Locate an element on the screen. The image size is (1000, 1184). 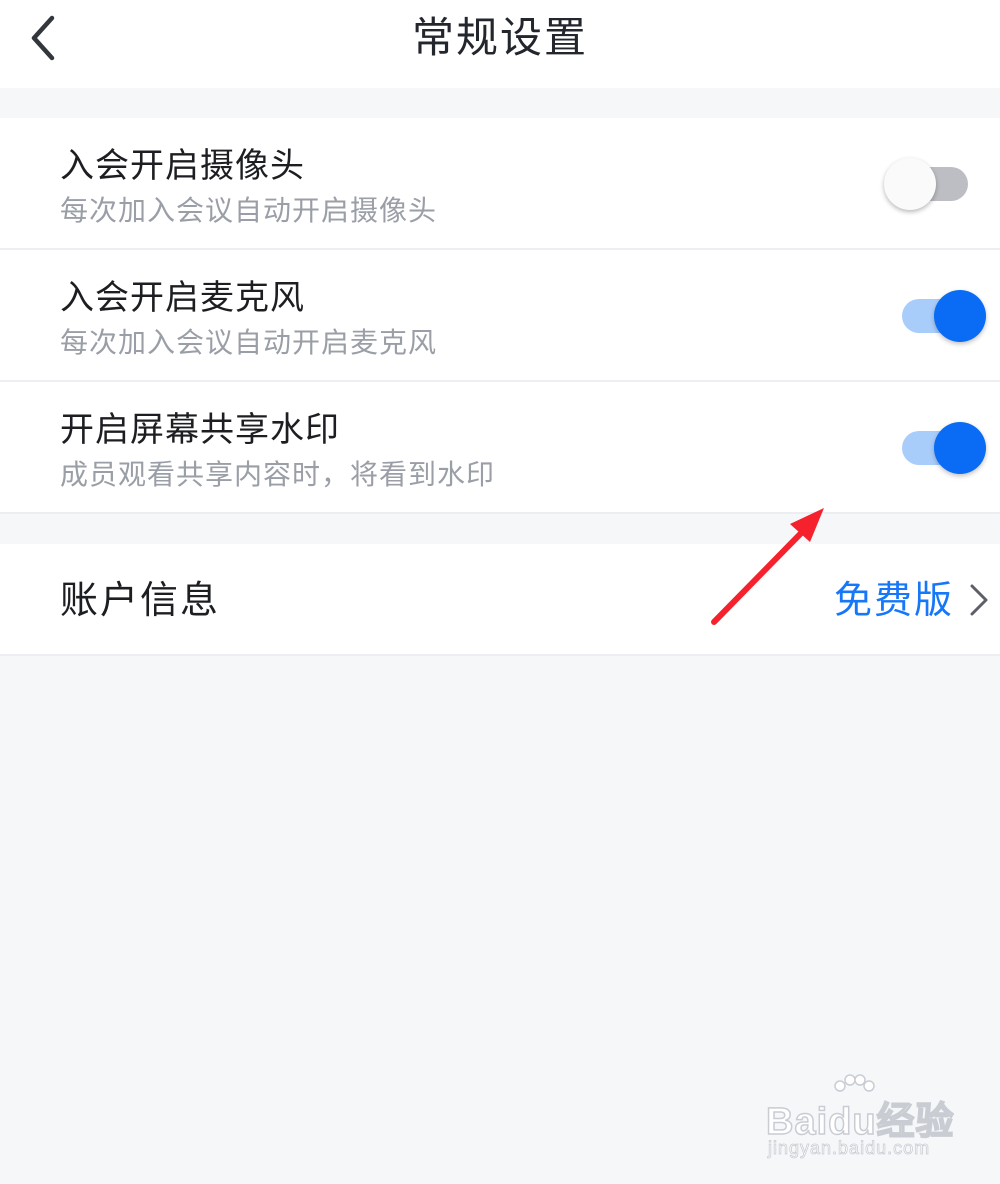
camera-toggle-switch is located at coordinates (926, 184).